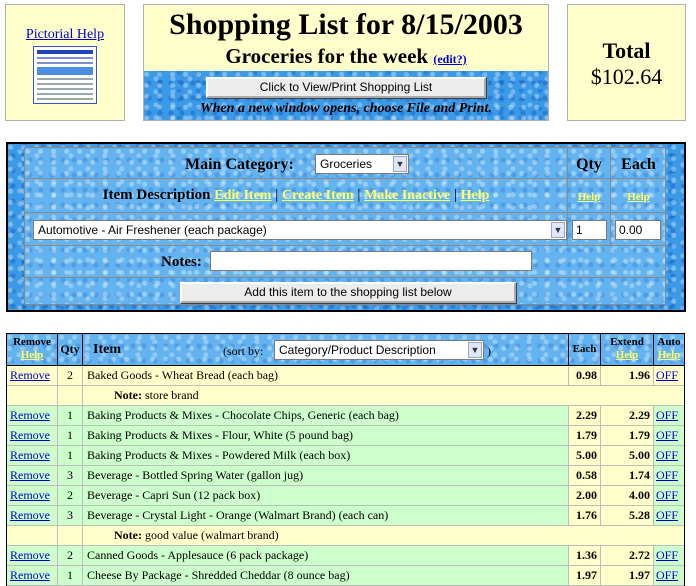  What do you see at coordinates (357, 350) in the screenshot?
I see `sort-select-value: Category/Product Description` at bounding box center [357, 350].